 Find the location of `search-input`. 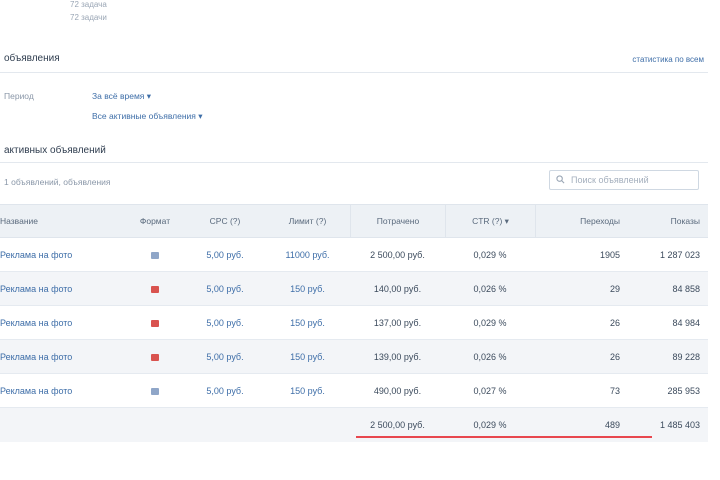

search-input is located at coordinates (630, 180).